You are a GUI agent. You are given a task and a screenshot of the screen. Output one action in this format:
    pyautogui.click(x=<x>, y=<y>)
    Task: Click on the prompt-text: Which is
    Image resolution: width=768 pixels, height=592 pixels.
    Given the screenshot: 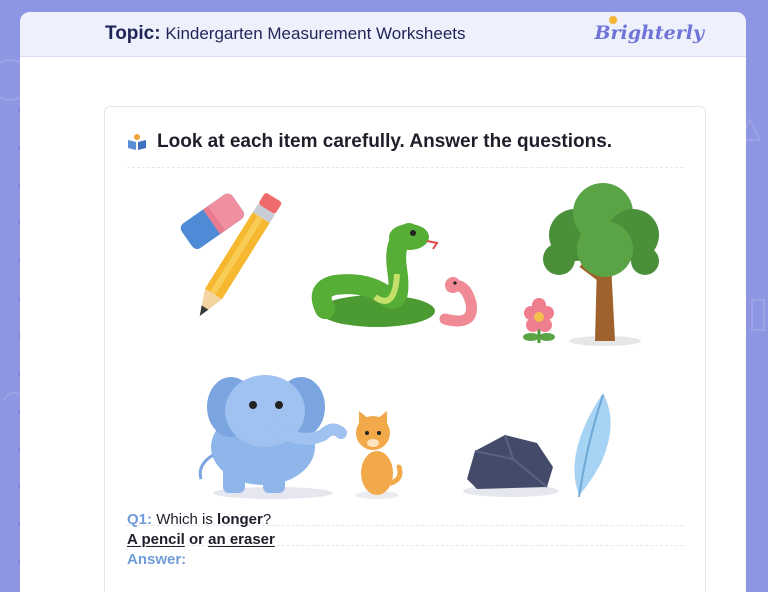 What is the action you would take?
    pyautogui.click(x=187, y=519)
    